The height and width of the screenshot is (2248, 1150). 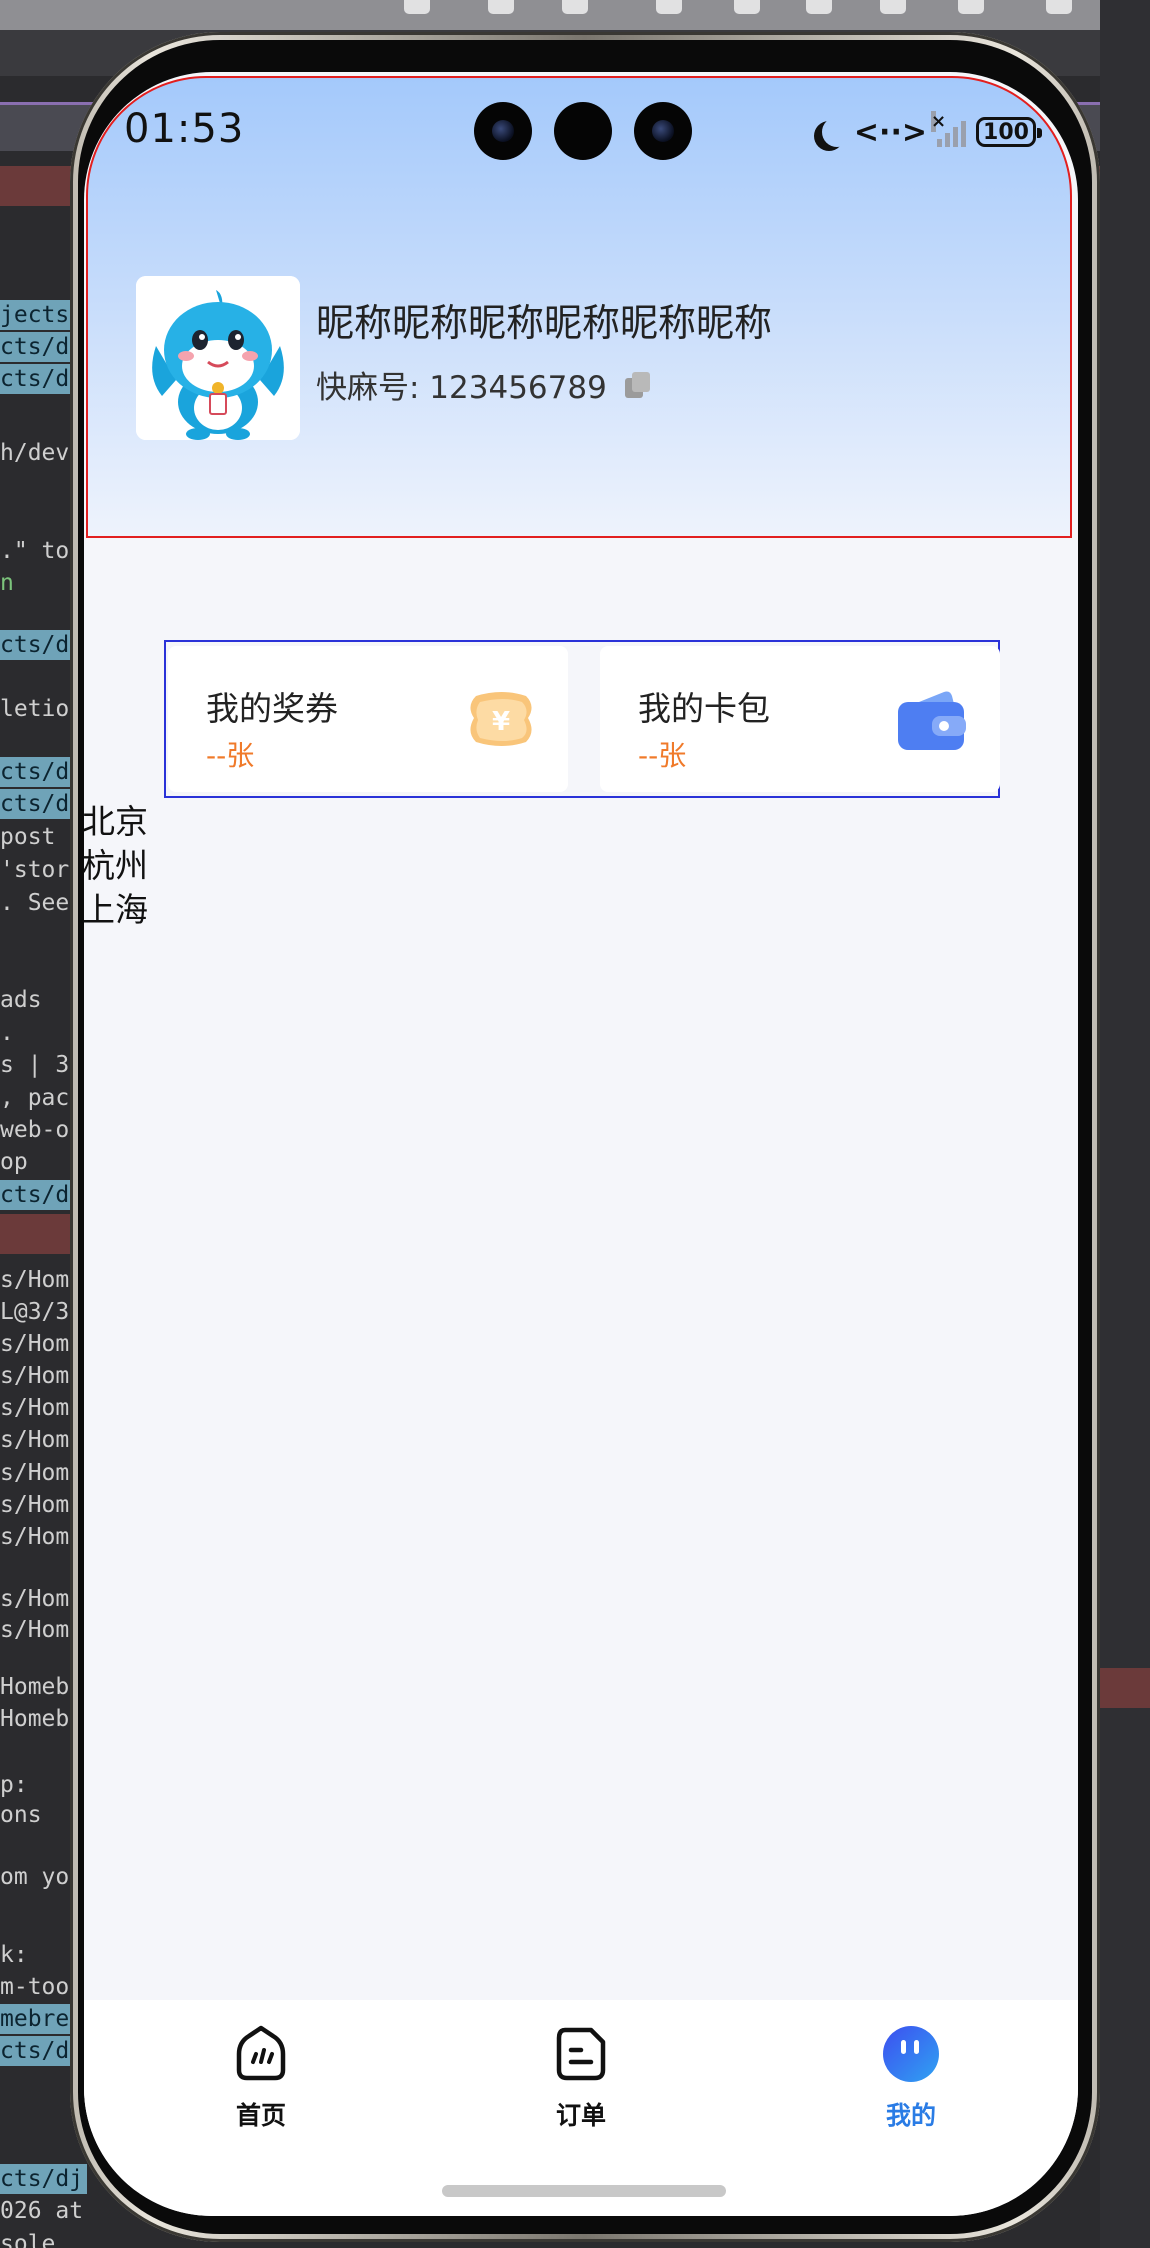 I want to click on terminal-line: p:, so click(x=14, y=1785).